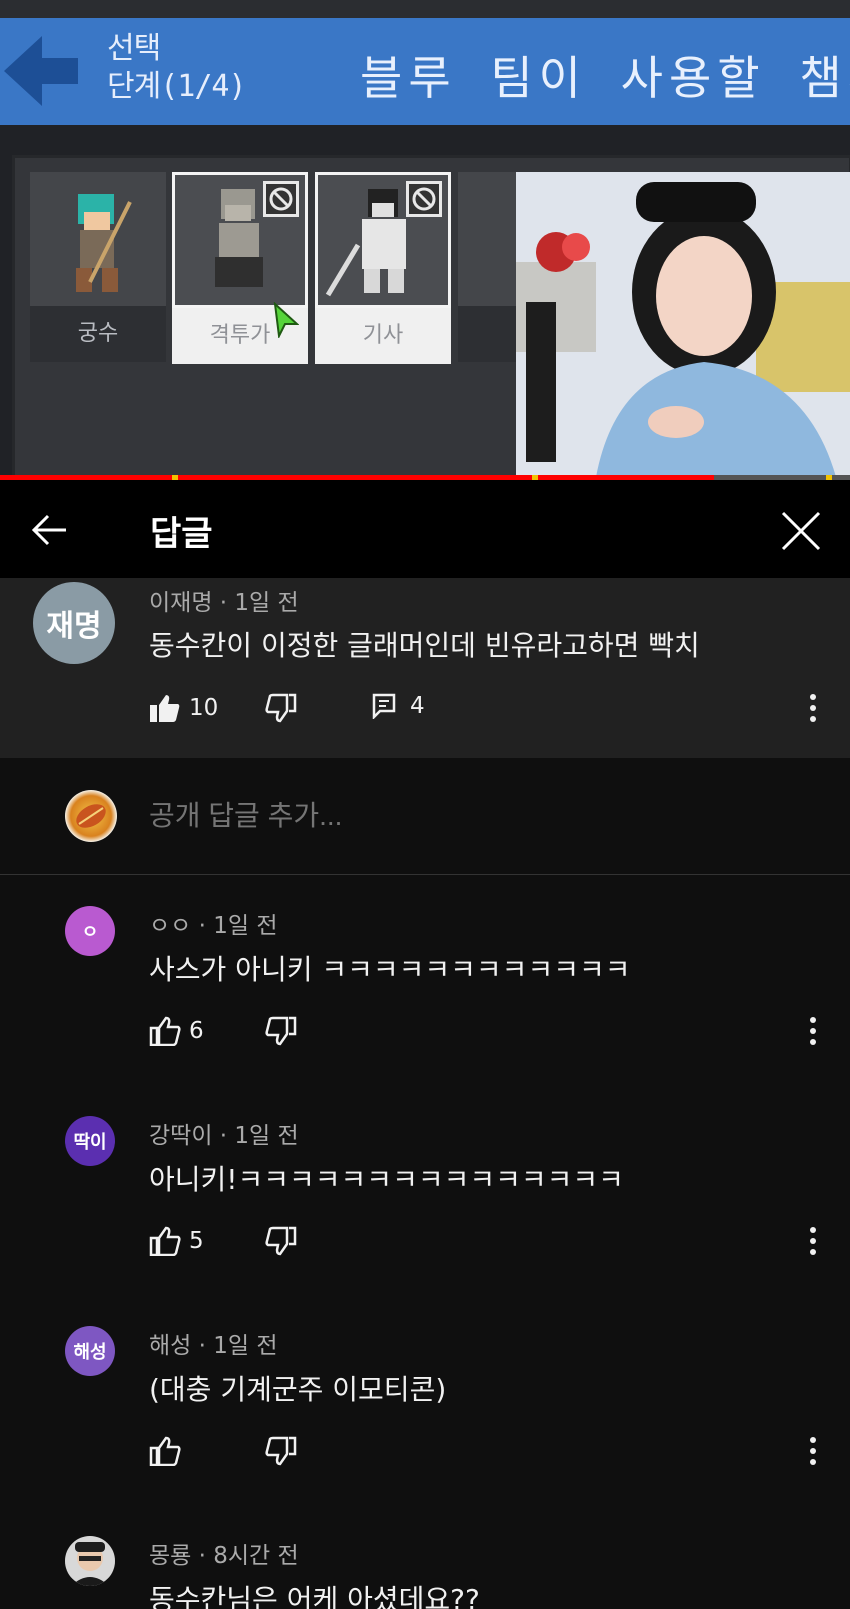 The width and height of the screenshot is (850, 1609). Describe the element at coordinates (196, 1031) in the screenshot. I see `like-count: 6` at that location.